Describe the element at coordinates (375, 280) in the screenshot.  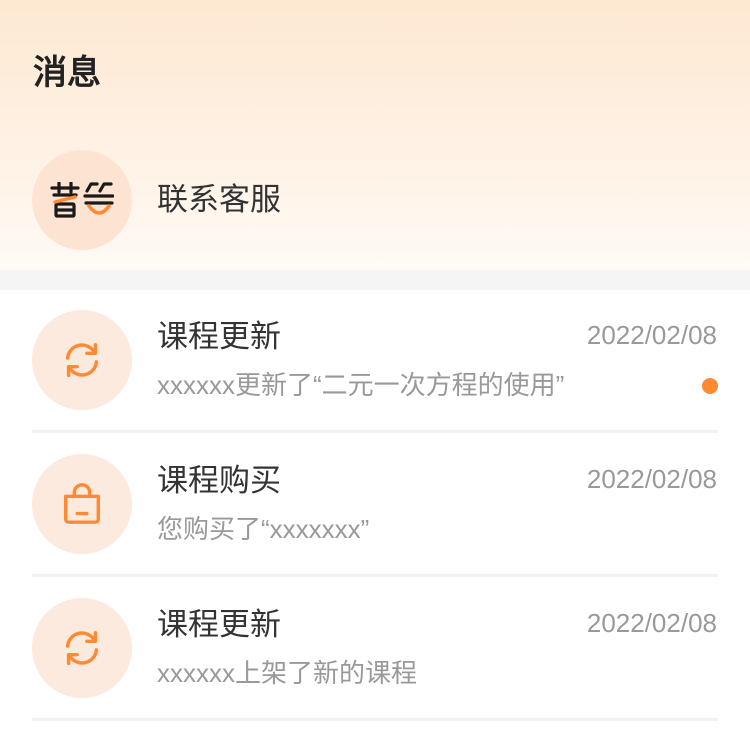
I see `section-separator` at that location.